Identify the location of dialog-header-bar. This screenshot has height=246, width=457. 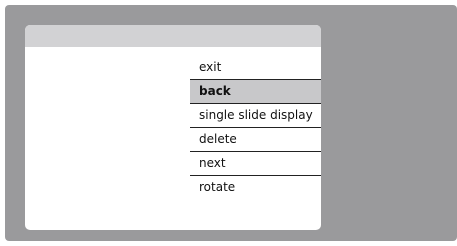
(173, 36).